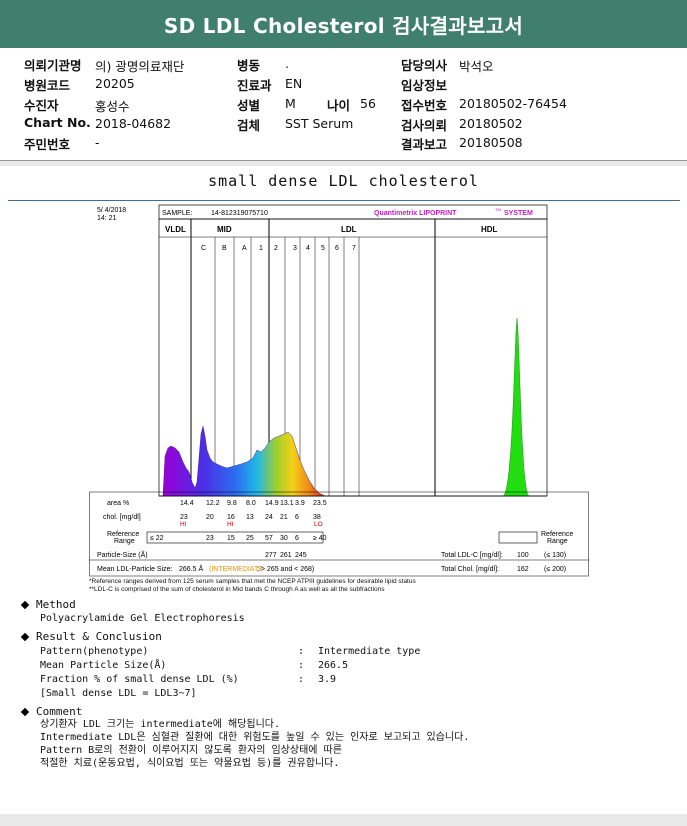 Image resolution: width=687 pixels, height=826 pixels. Describe the element at coordinates (133, 123) in the screenshot. I see `chart-no-value: 2018-04682` at that location.